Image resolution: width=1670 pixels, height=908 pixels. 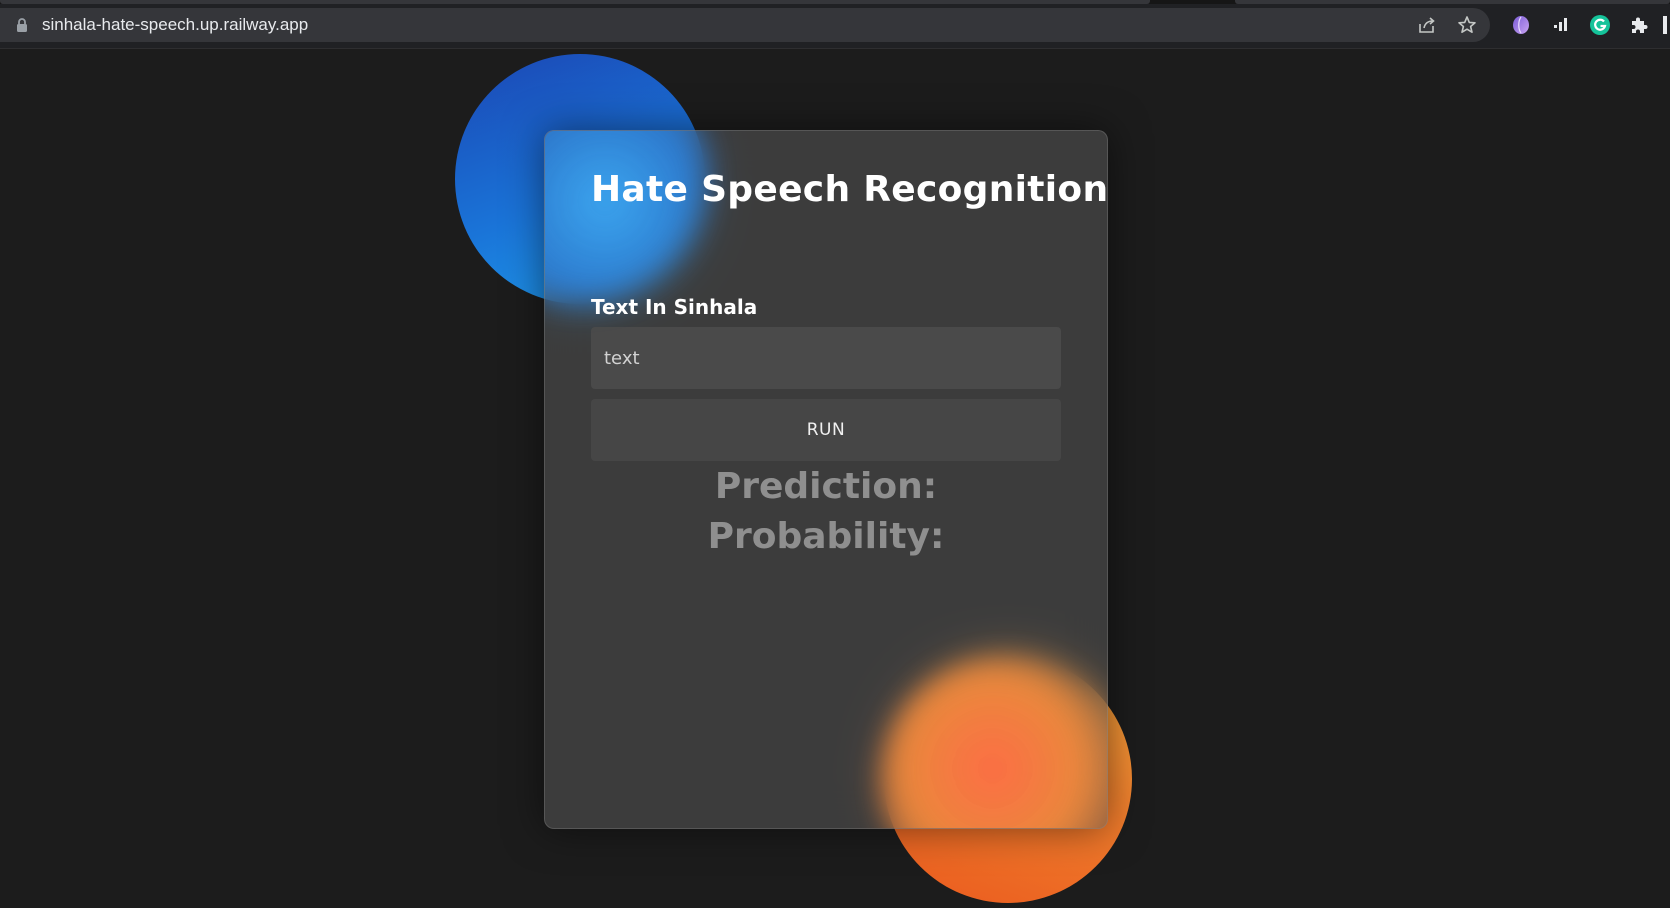 What do you see at coordinates (175, 25) in the screenshot?
I see `url-text: sinhala-hate-speech.up.railway.app` at bounding box center [175, 25].